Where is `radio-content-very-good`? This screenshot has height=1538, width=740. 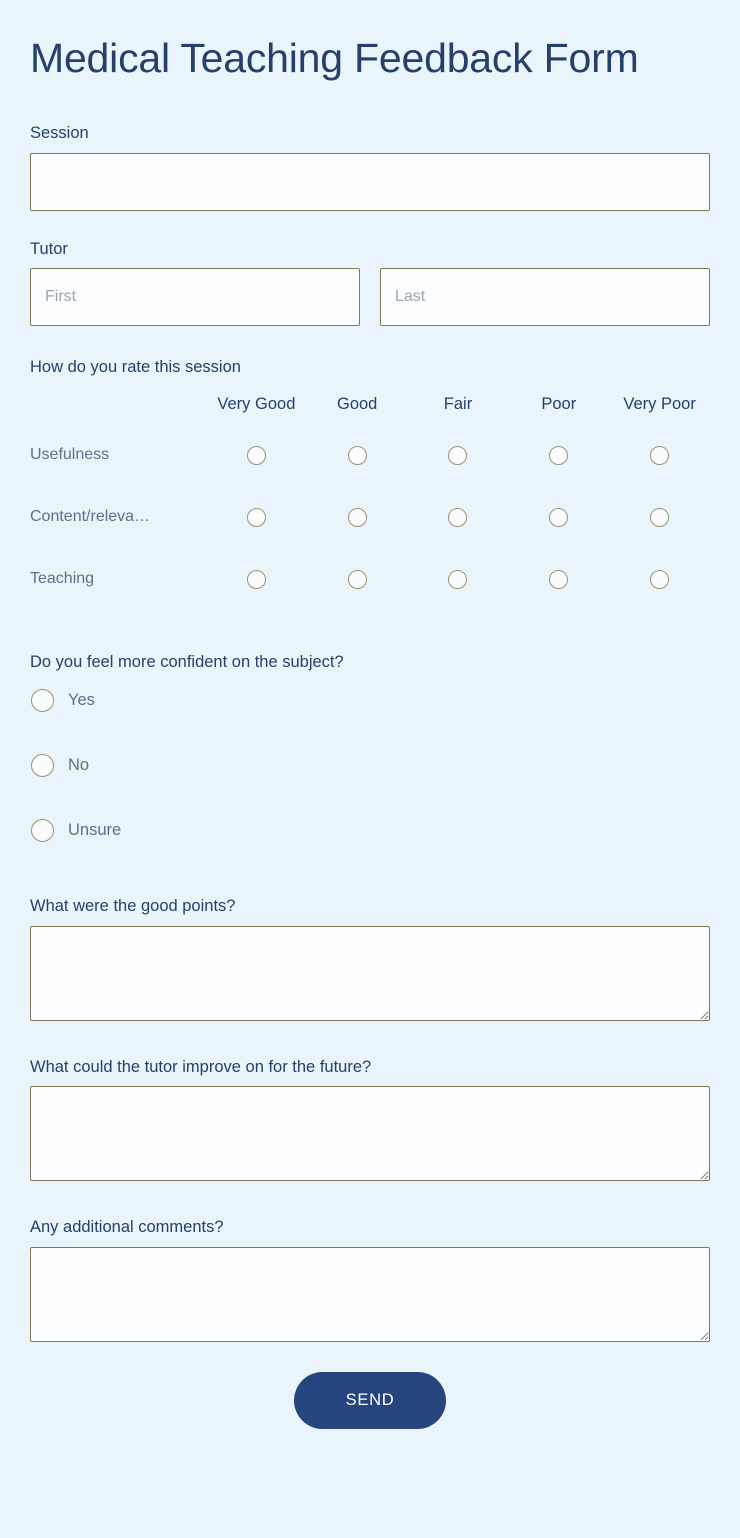 radio-content-very-good is located at coordinates (256, 517).